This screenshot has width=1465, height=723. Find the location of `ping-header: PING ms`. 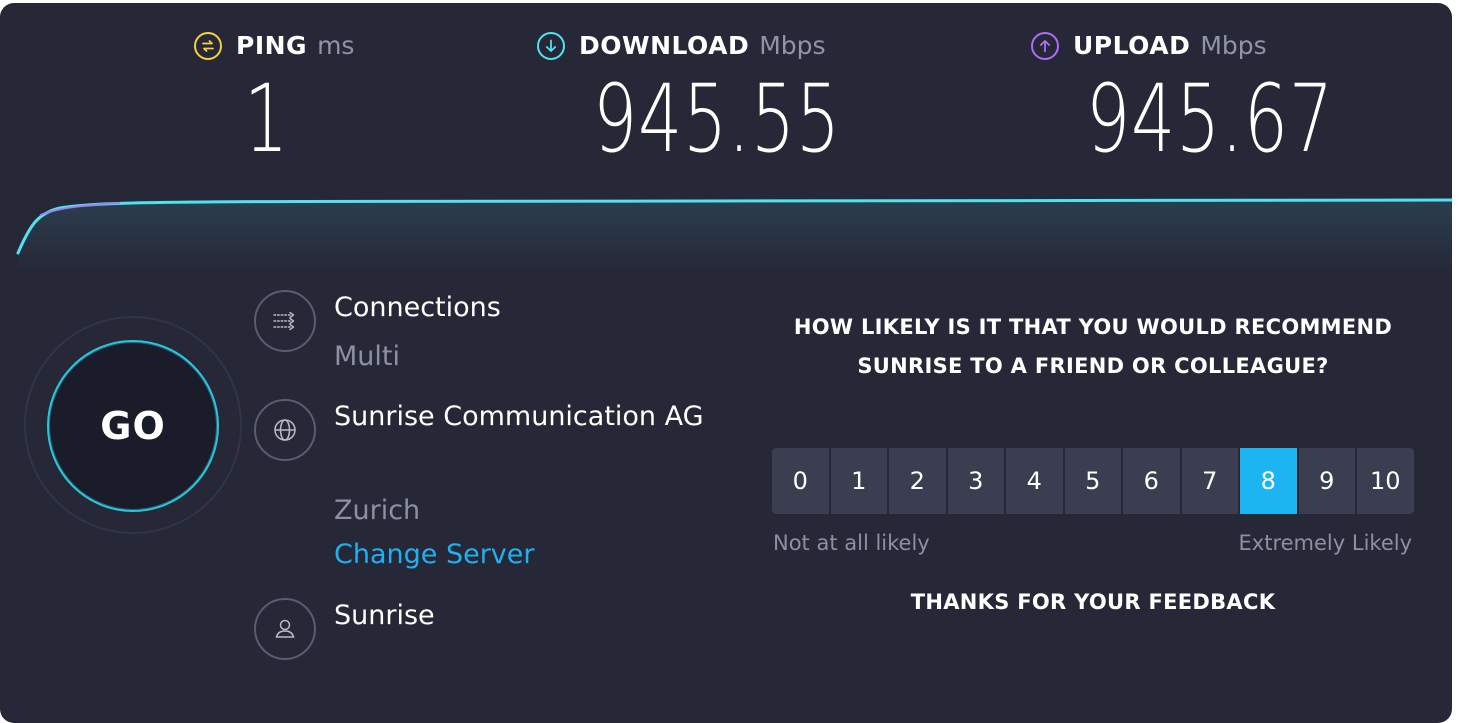

ping-header: PING ms is located at coordinates (274, 45).